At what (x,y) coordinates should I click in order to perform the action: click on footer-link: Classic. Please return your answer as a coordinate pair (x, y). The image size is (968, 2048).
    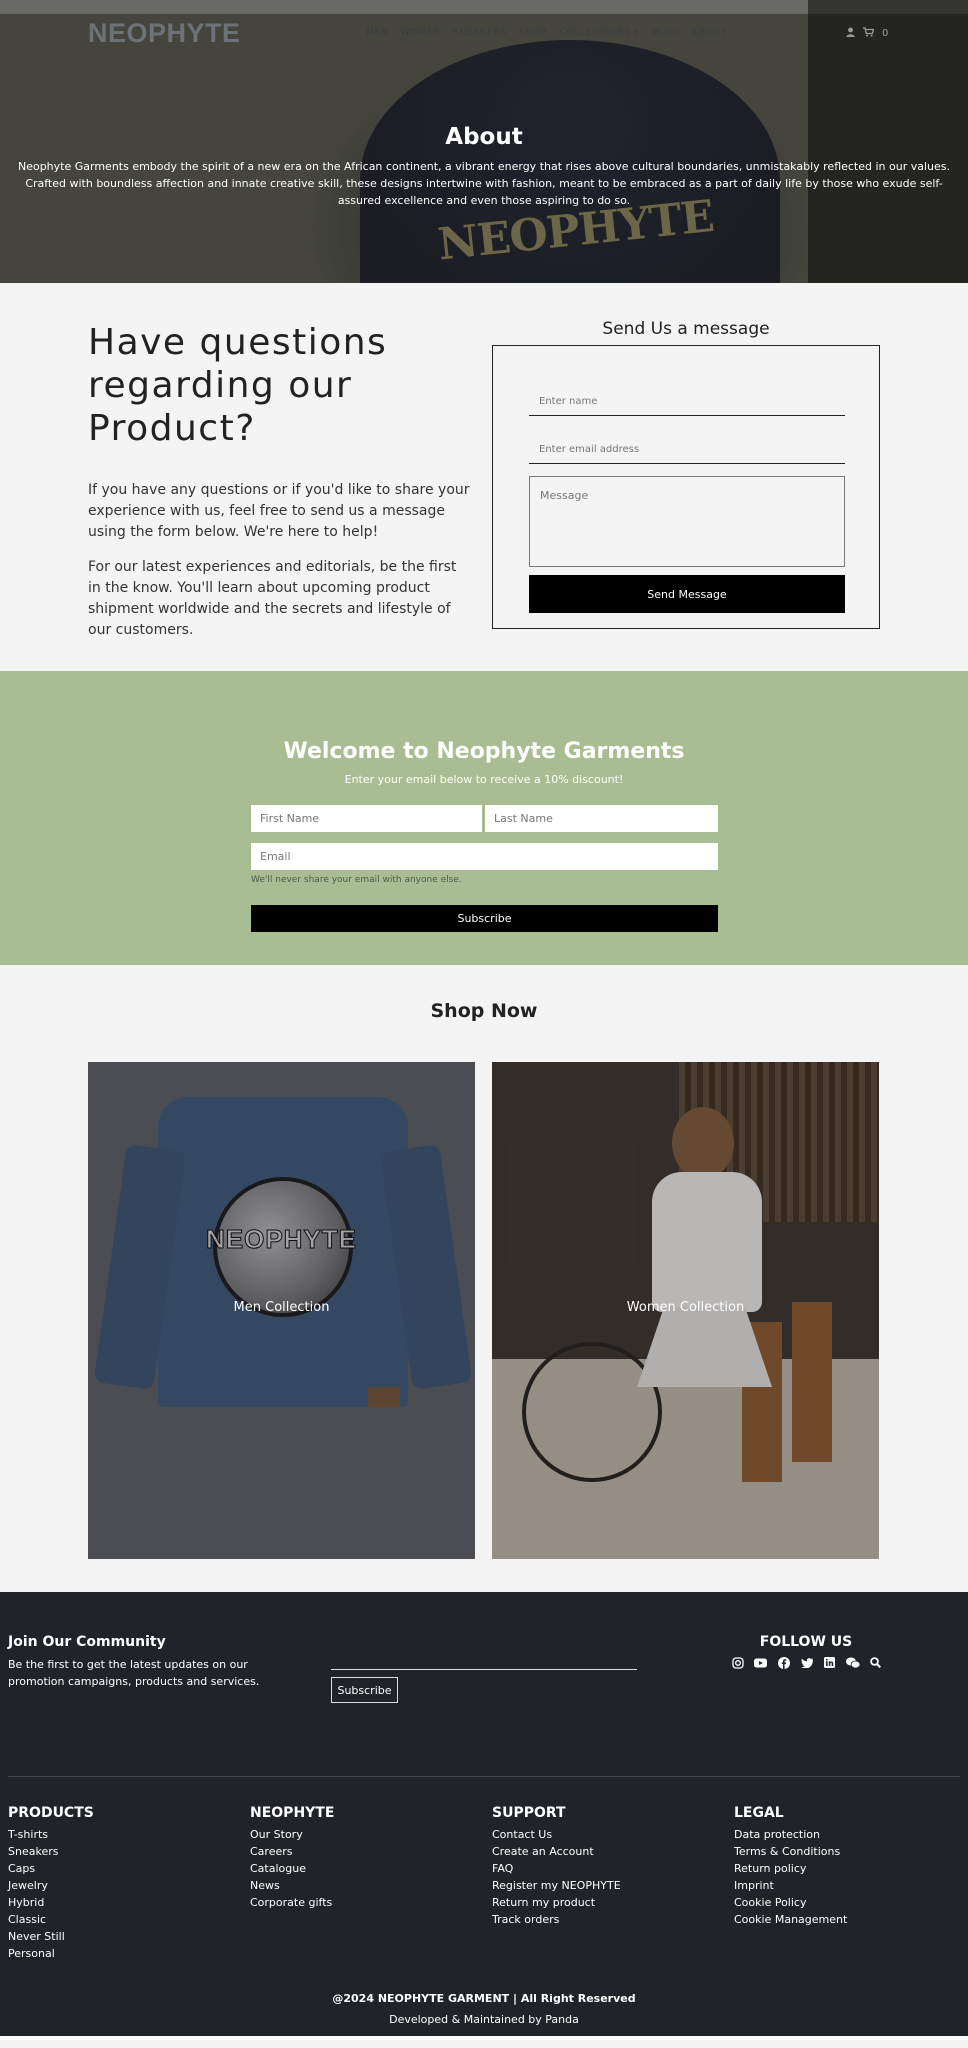
    Looking at the image, I should click on (123, 1919).